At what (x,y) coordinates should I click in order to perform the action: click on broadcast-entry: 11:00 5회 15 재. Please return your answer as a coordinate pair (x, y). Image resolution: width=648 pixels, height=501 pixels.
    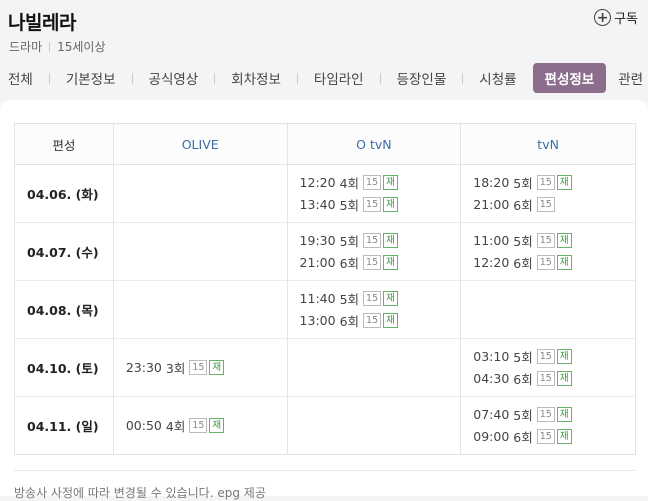
    Looking at the image, I should click on (548, 241).